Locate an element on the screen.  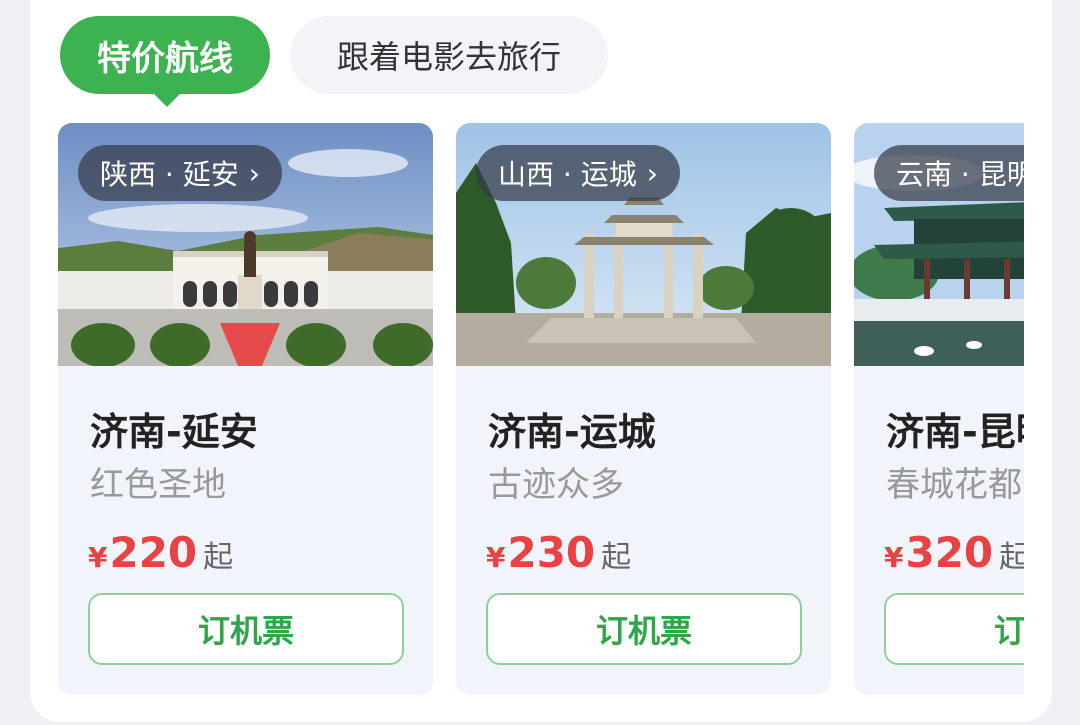
tab-special-routes: 特价航线 is located at coordinates (165, 61).